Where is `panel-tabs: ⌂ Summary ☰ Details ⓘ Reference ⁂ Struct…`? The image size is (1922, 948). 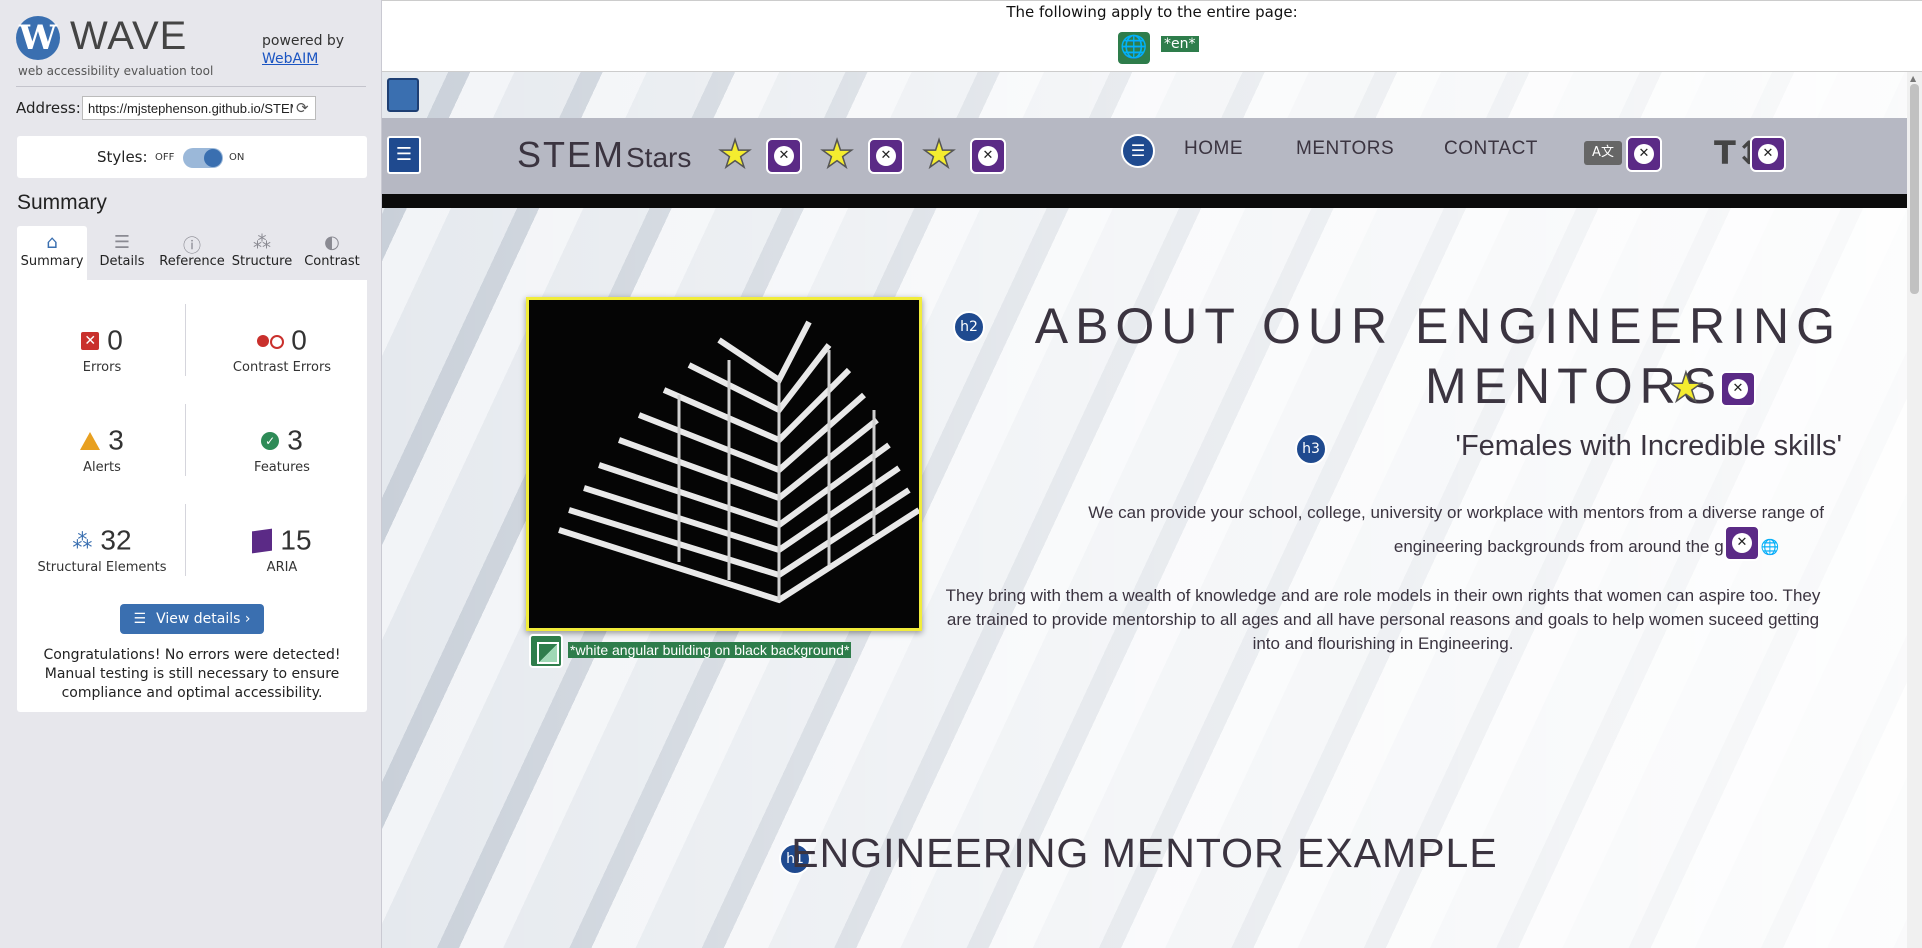 panel-tabs: ⌂ Summary ☰ Details ⓘ Reference ⁂ Struct… is located at coordinates (192, 253).